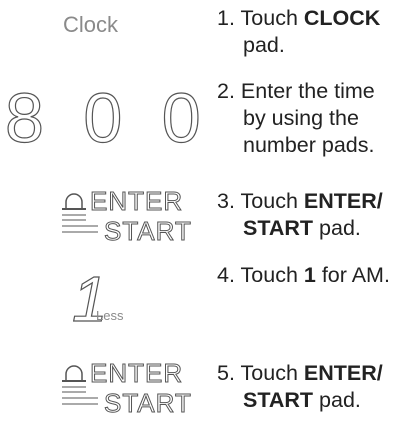 The width and height of the screenshot is (407, 428). I want to click on clock-pad-label: Clock, so click(91, 24).